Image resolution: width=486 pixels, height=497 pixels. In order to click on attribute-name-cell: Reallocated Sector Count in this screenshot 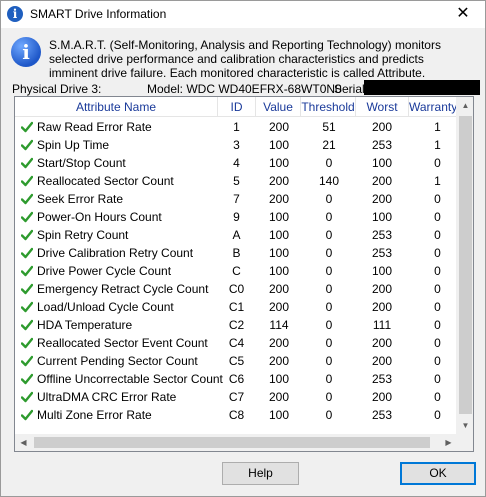, I will do `click(105, 181)`.